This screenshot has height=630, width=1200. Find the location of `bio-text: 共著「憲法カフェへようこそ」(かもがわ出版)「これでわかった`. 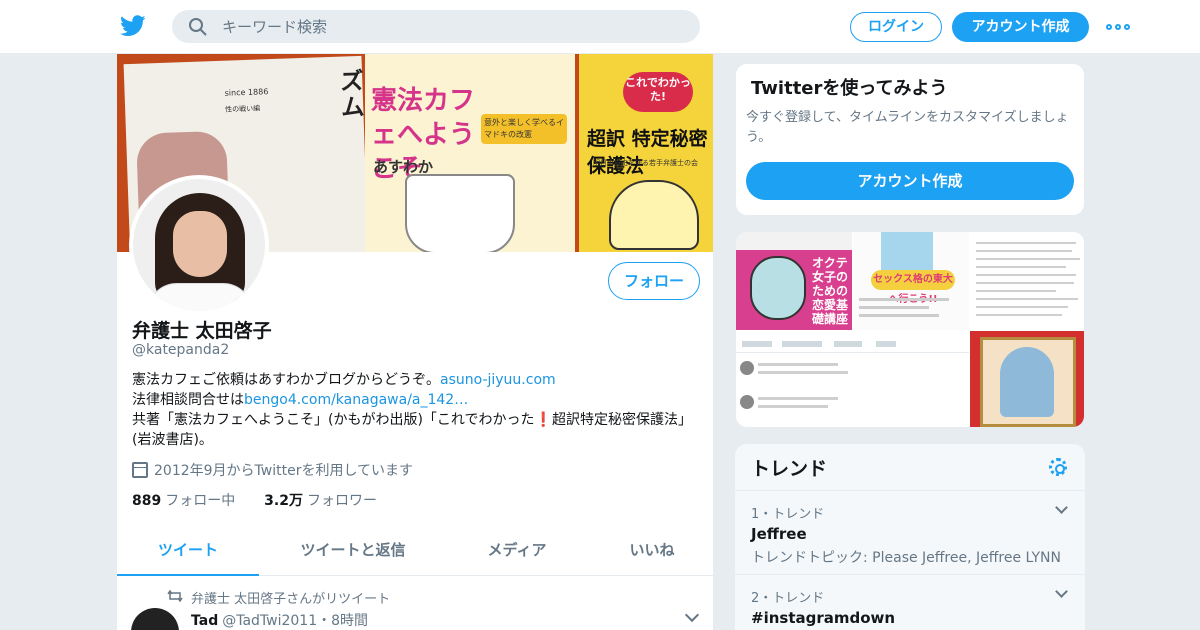

bio-text: 共著「憲法カフェへようこそ」(かもがわ出版)「これでわかった is located at coordinates (333, 420).